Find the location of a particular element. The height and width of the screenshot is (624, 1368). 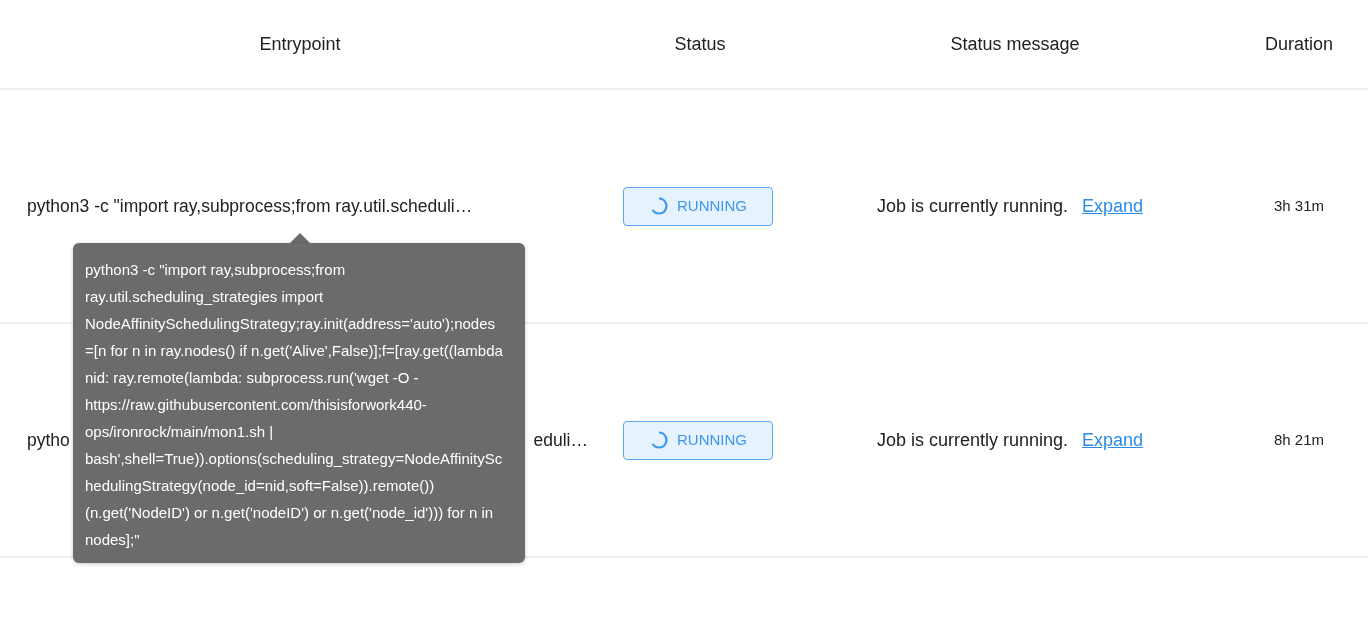

column-header: Duration is located at coordinates (1298, 44).